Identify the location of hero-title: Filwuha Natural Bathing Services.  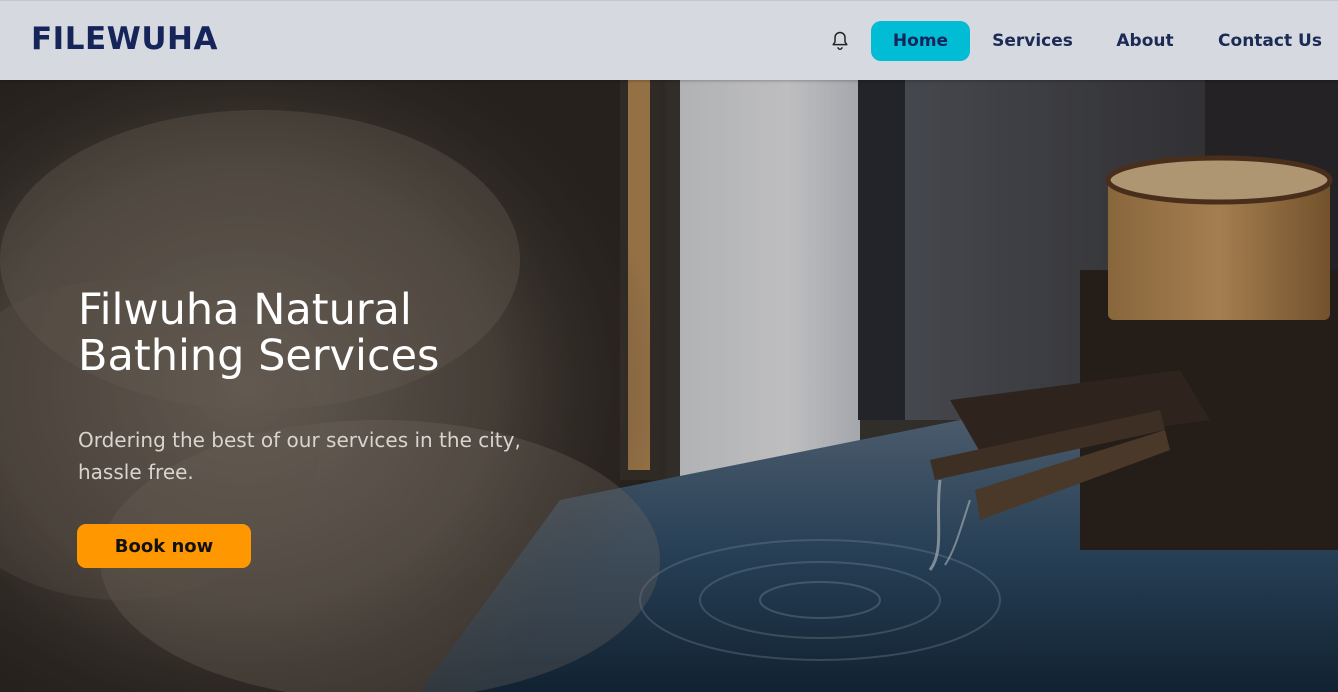
(328, 333).